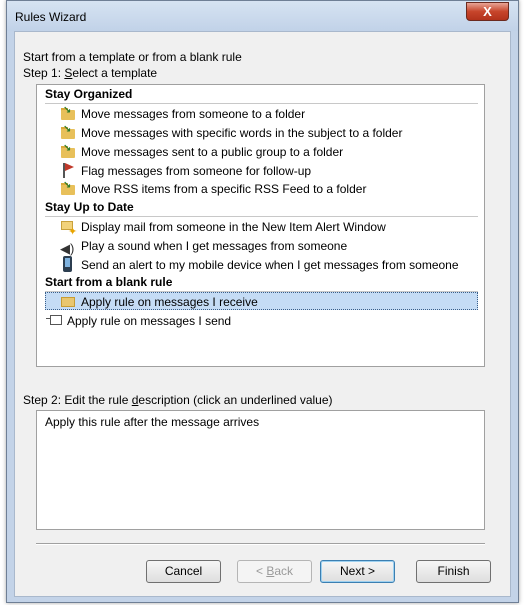  Describe the element at coordinates (138, 321) in the screenshot. I see `template-item: Apply rule on messages I send` at that location.